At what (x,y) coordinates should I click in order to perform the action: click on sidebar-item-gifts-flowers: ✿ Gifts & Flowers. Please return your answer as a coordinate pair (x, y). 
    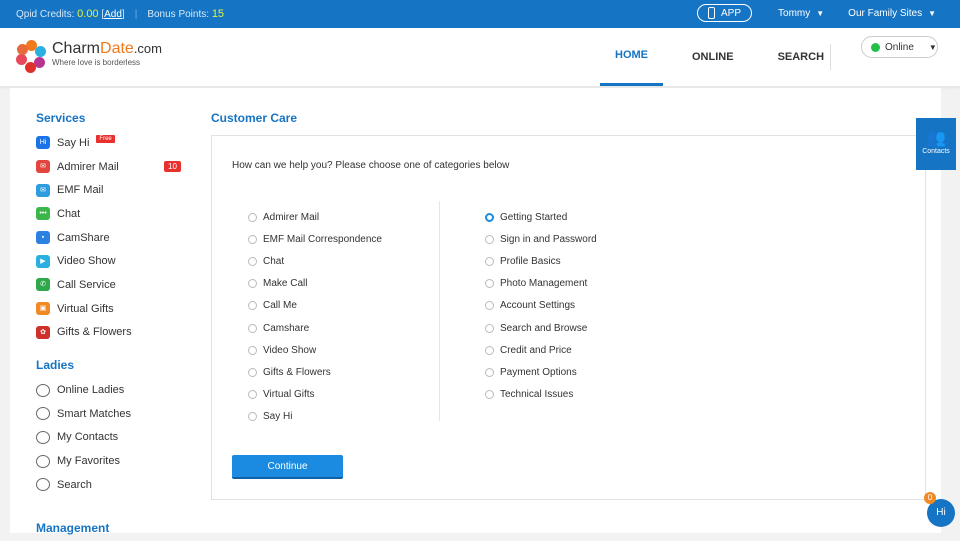
    Looking at the image, I should click on (111, 333).